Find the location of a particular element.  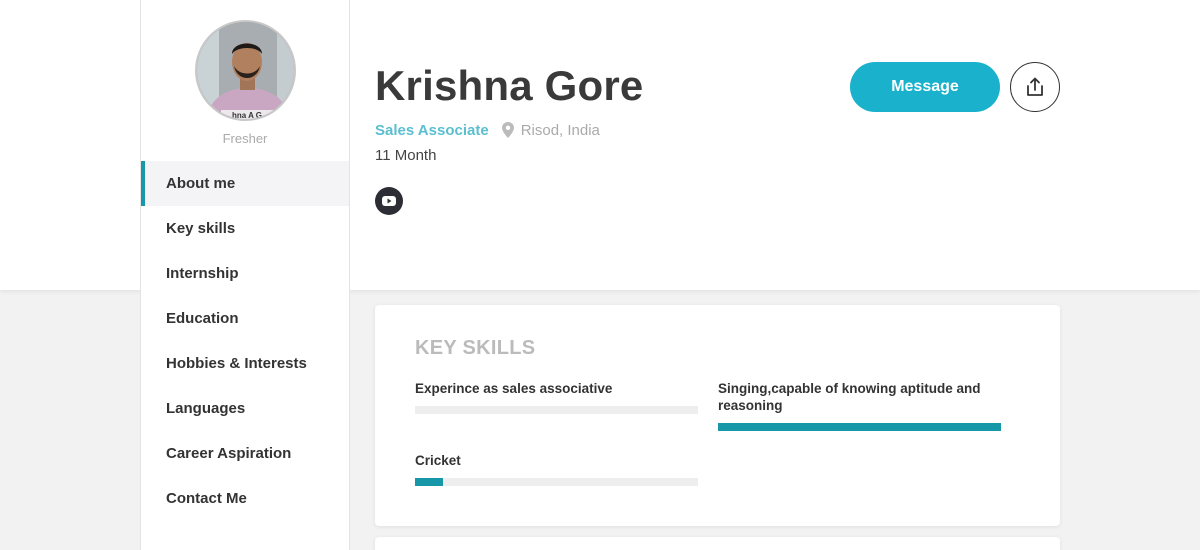

share-upload-icon is located at coordinates (1035, 87).